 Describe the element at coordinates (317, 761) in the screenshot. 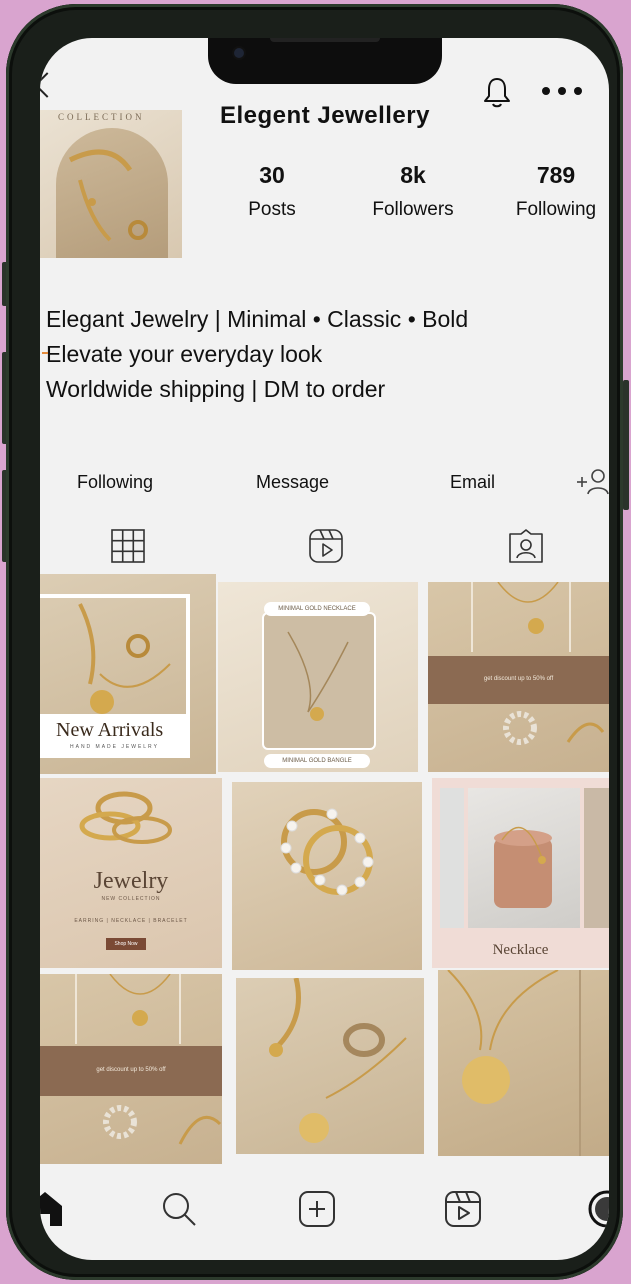

I see `post-bottom-label: MINIMAL GOLD BANGLE` at that location.